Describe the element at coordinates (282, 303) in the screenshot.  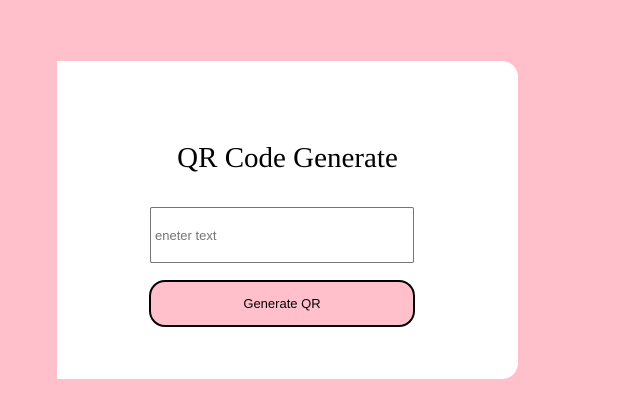
I see `generate-qr-button: Generate QR` at that location.